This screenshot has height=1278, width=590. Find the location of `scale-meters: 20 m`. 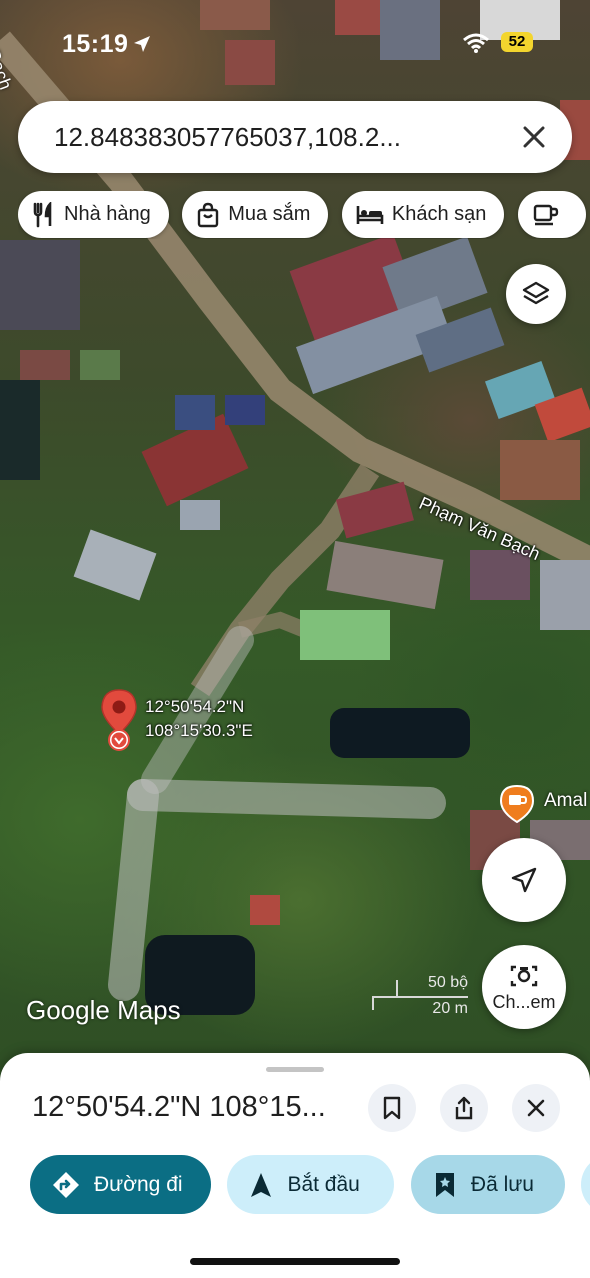

scale-meters: 20 m is located at coordinates (450, 1008).